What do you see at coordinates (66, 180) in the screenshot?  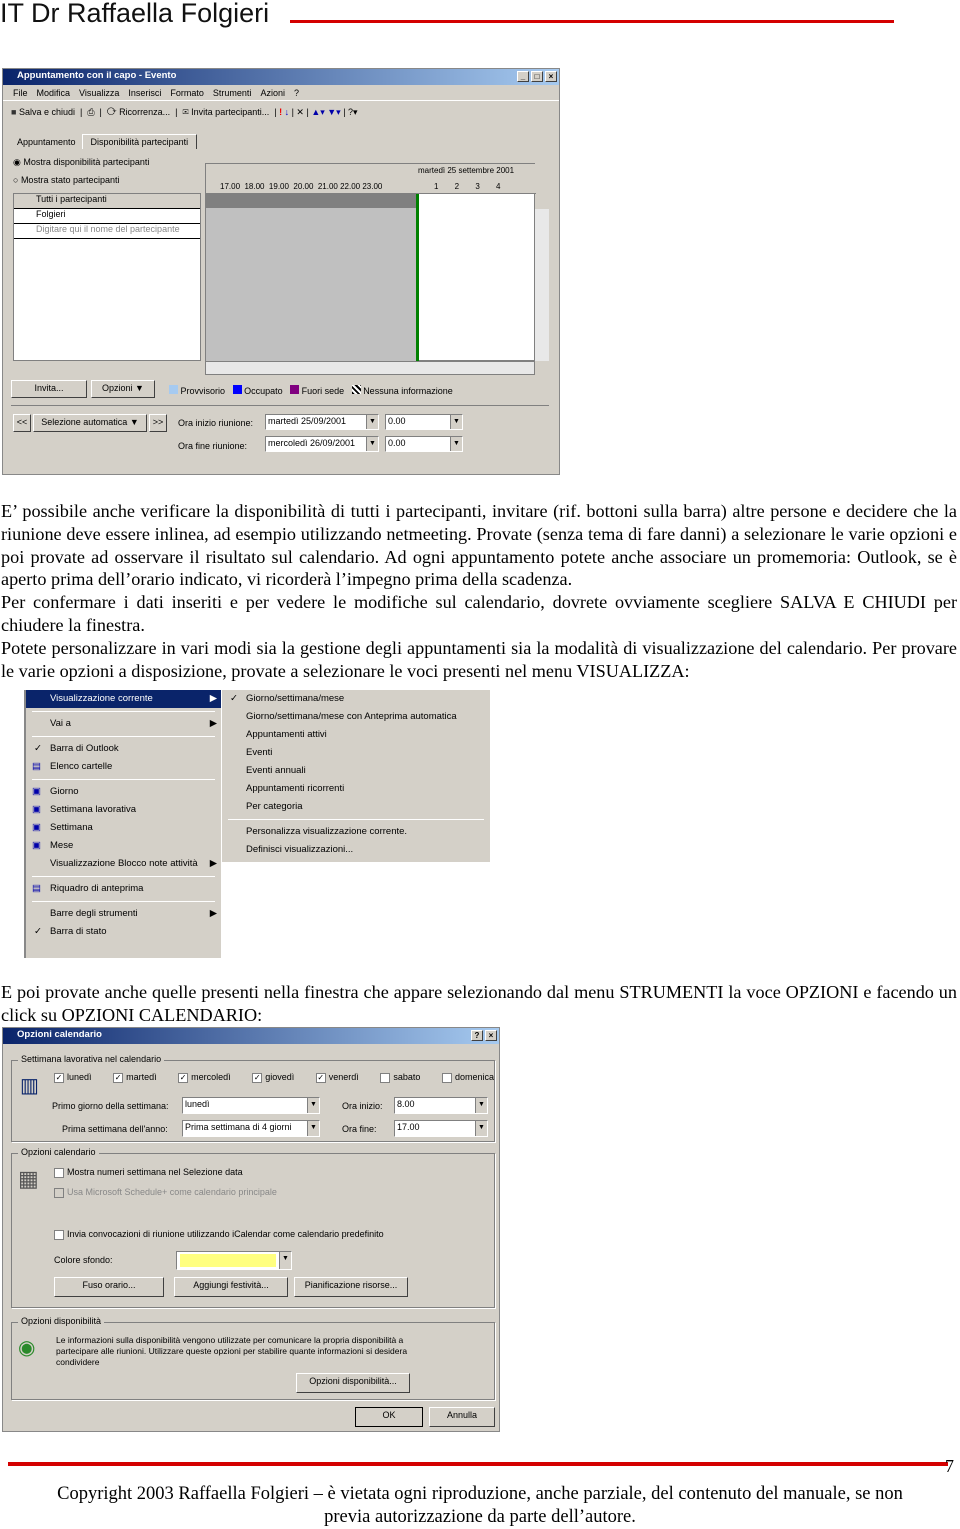 I see `radio-show-status: ○ Mostra stato partecipanti` at bounding box center [66, 180].